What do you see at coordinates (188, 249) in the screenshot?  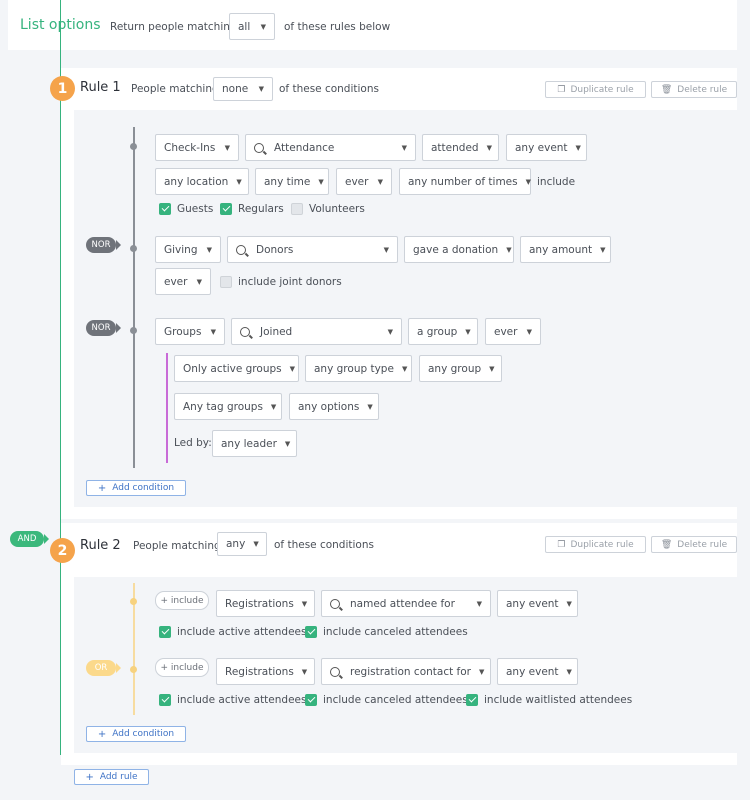 I see `giving-type-select: Giving ▼` at bounding box center [188, 249].